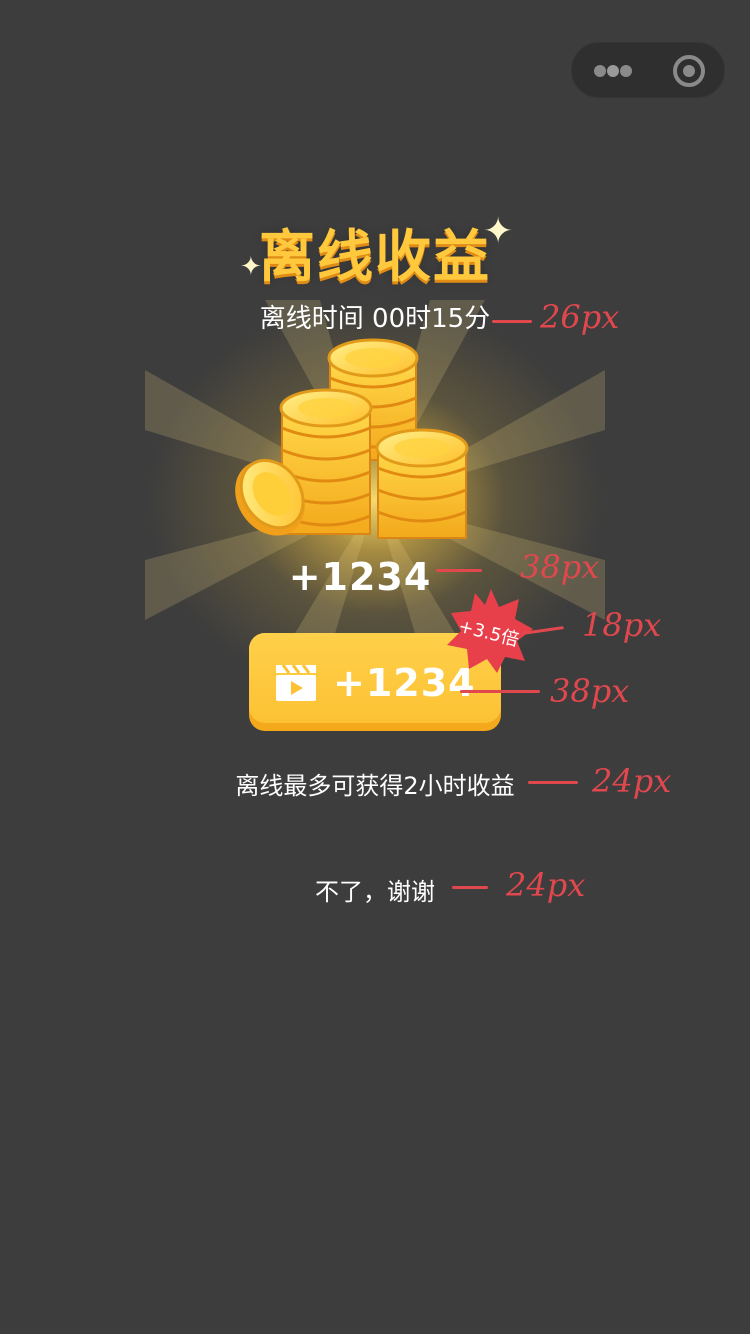 This screenshot has width=750, height=1334. Describe the element at coordinates (560, 567) in the screenshot. I see `annotation-reward-amount: 38px` at that location.